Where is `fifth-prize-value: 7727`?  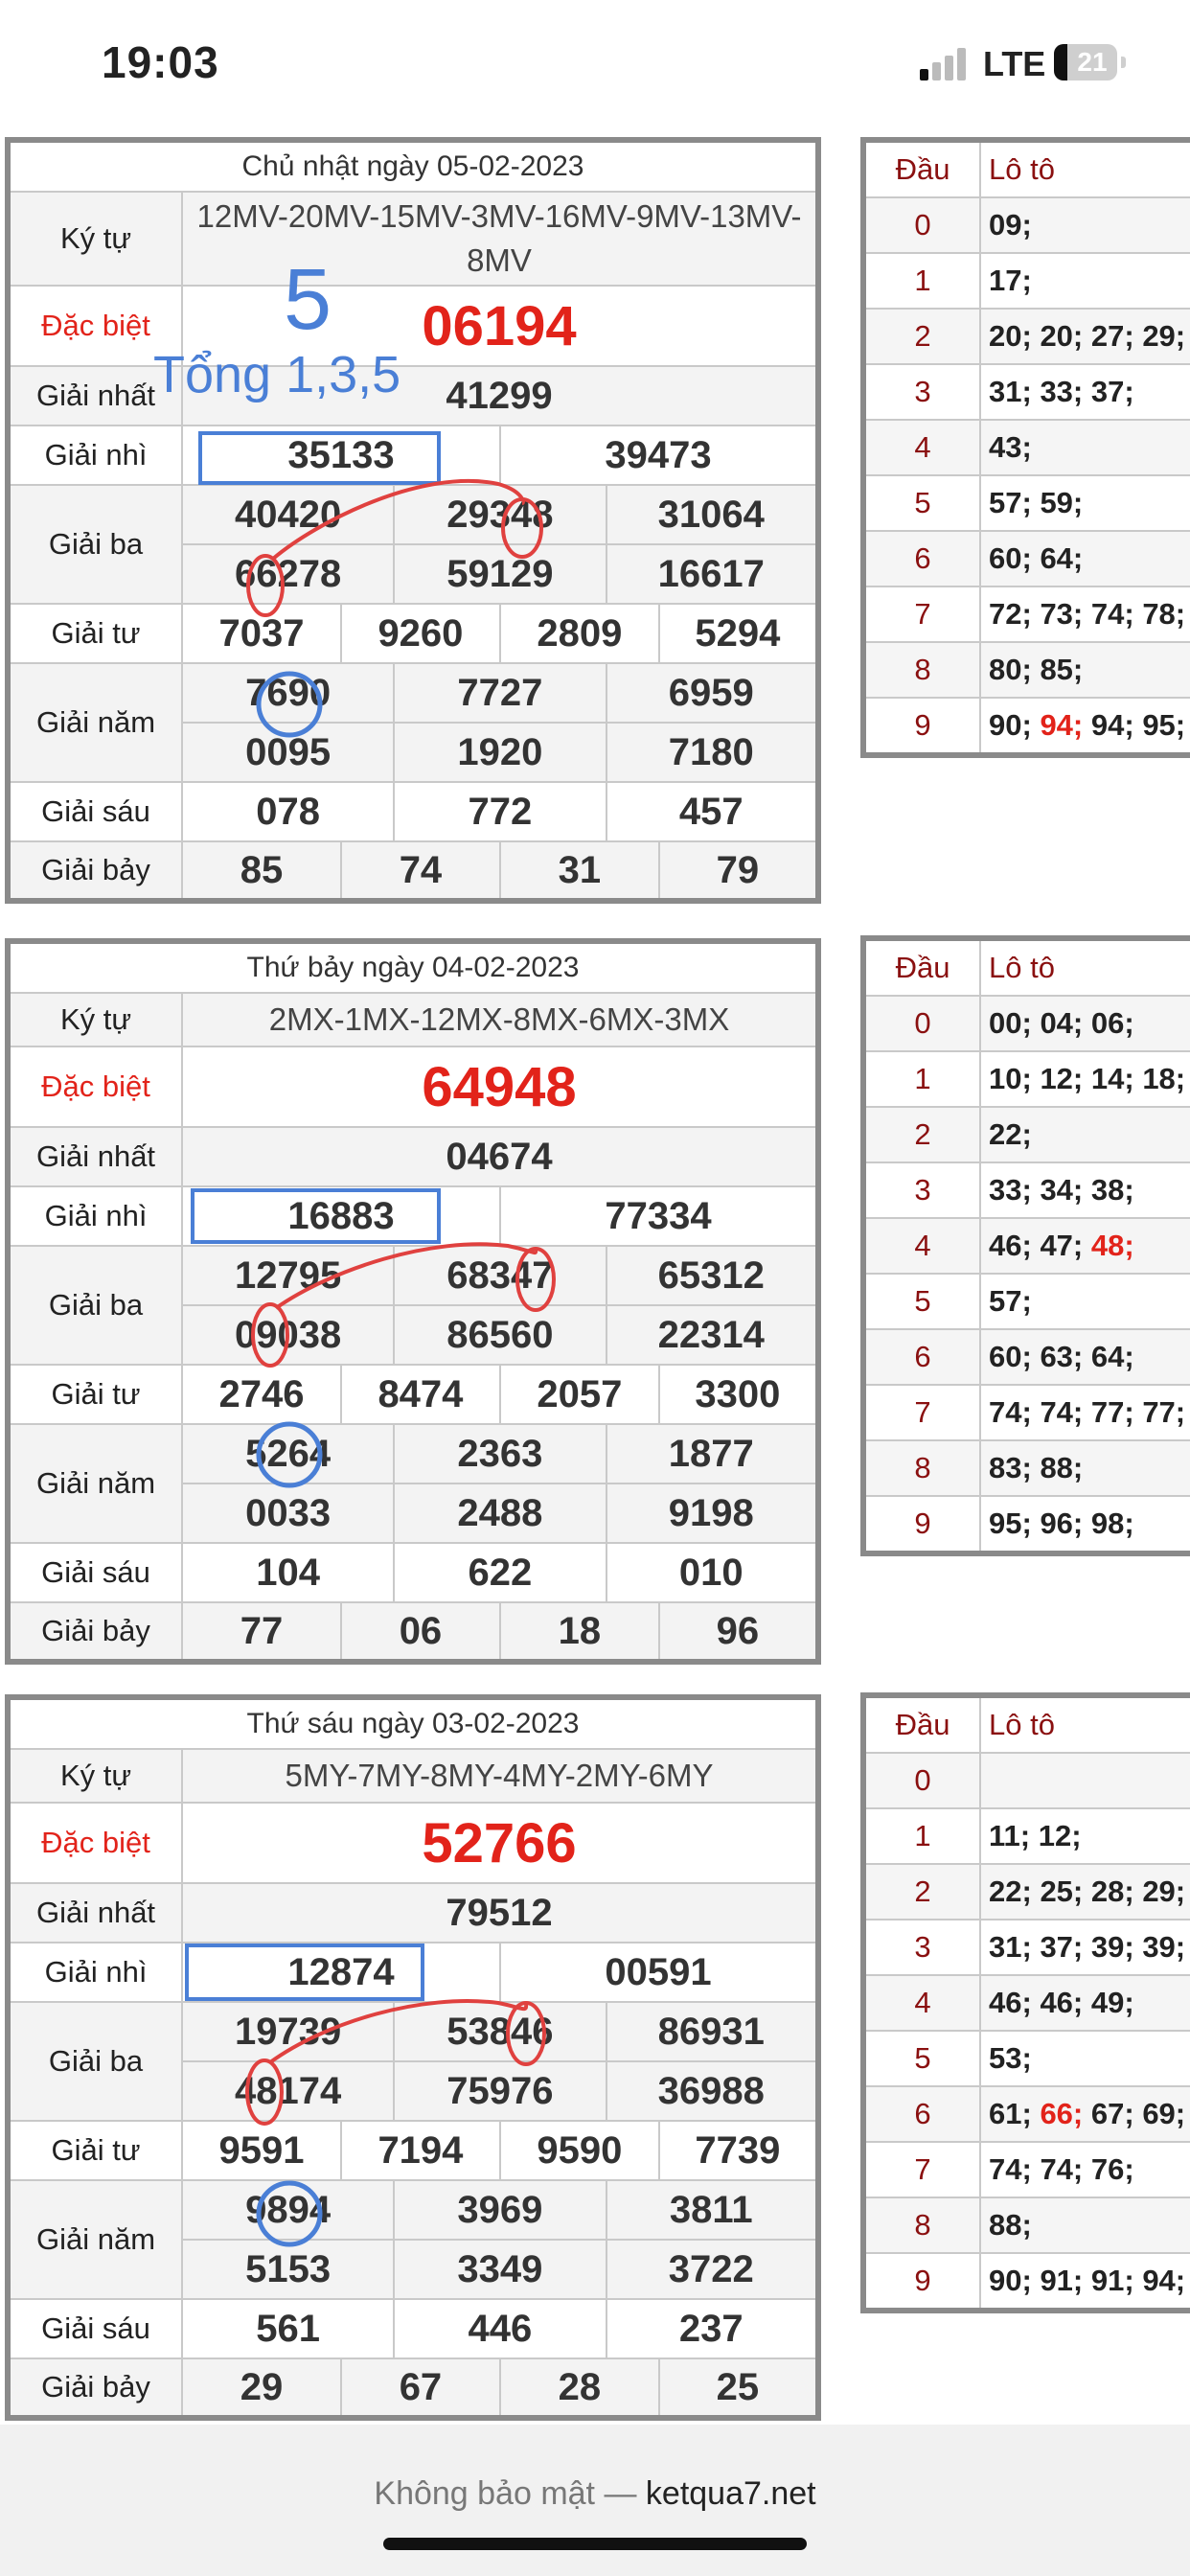 fifth-prize-value: 7727 is located at coordinates (500, 693).